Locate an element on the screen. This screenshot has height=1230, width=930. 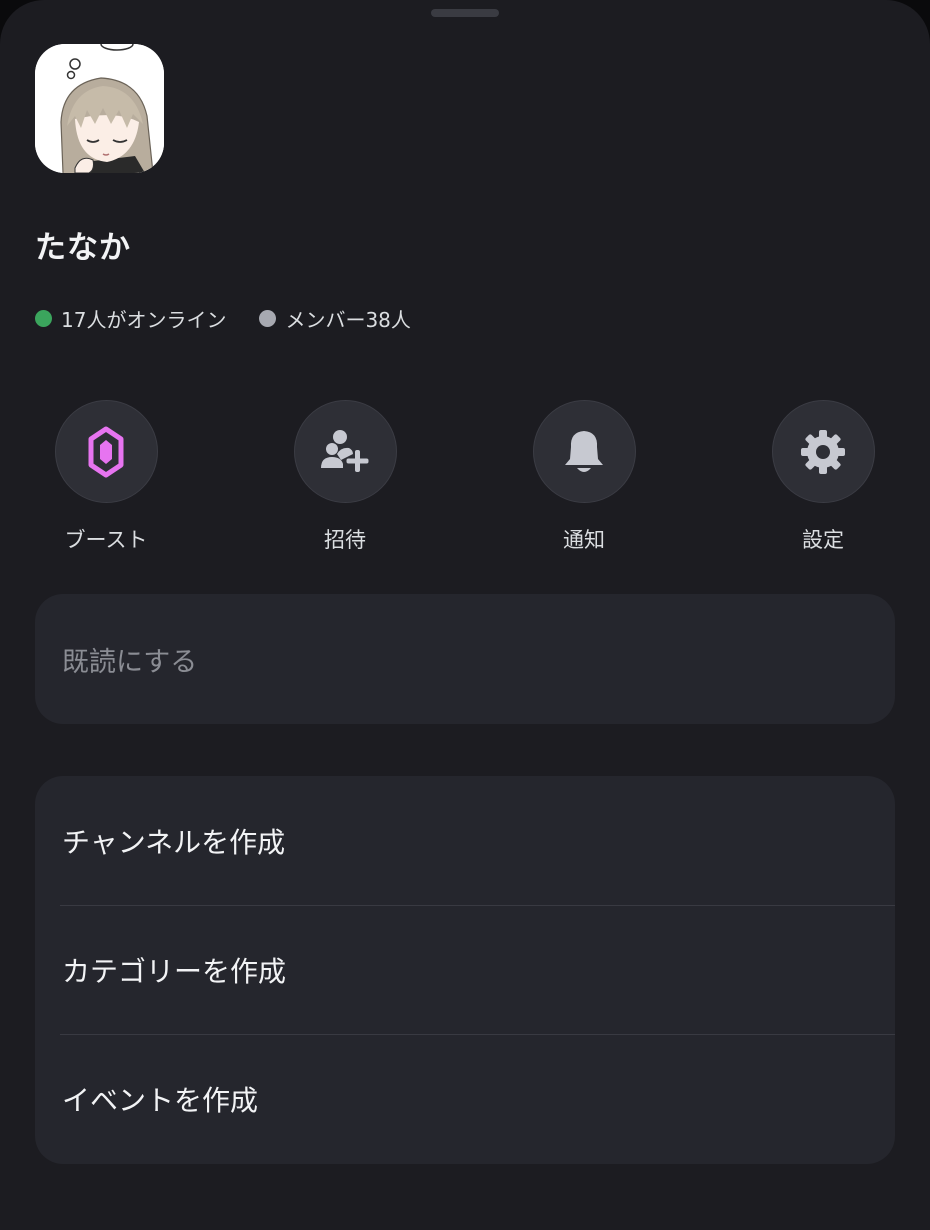
boost-circle is located at coordinates (106, 451).